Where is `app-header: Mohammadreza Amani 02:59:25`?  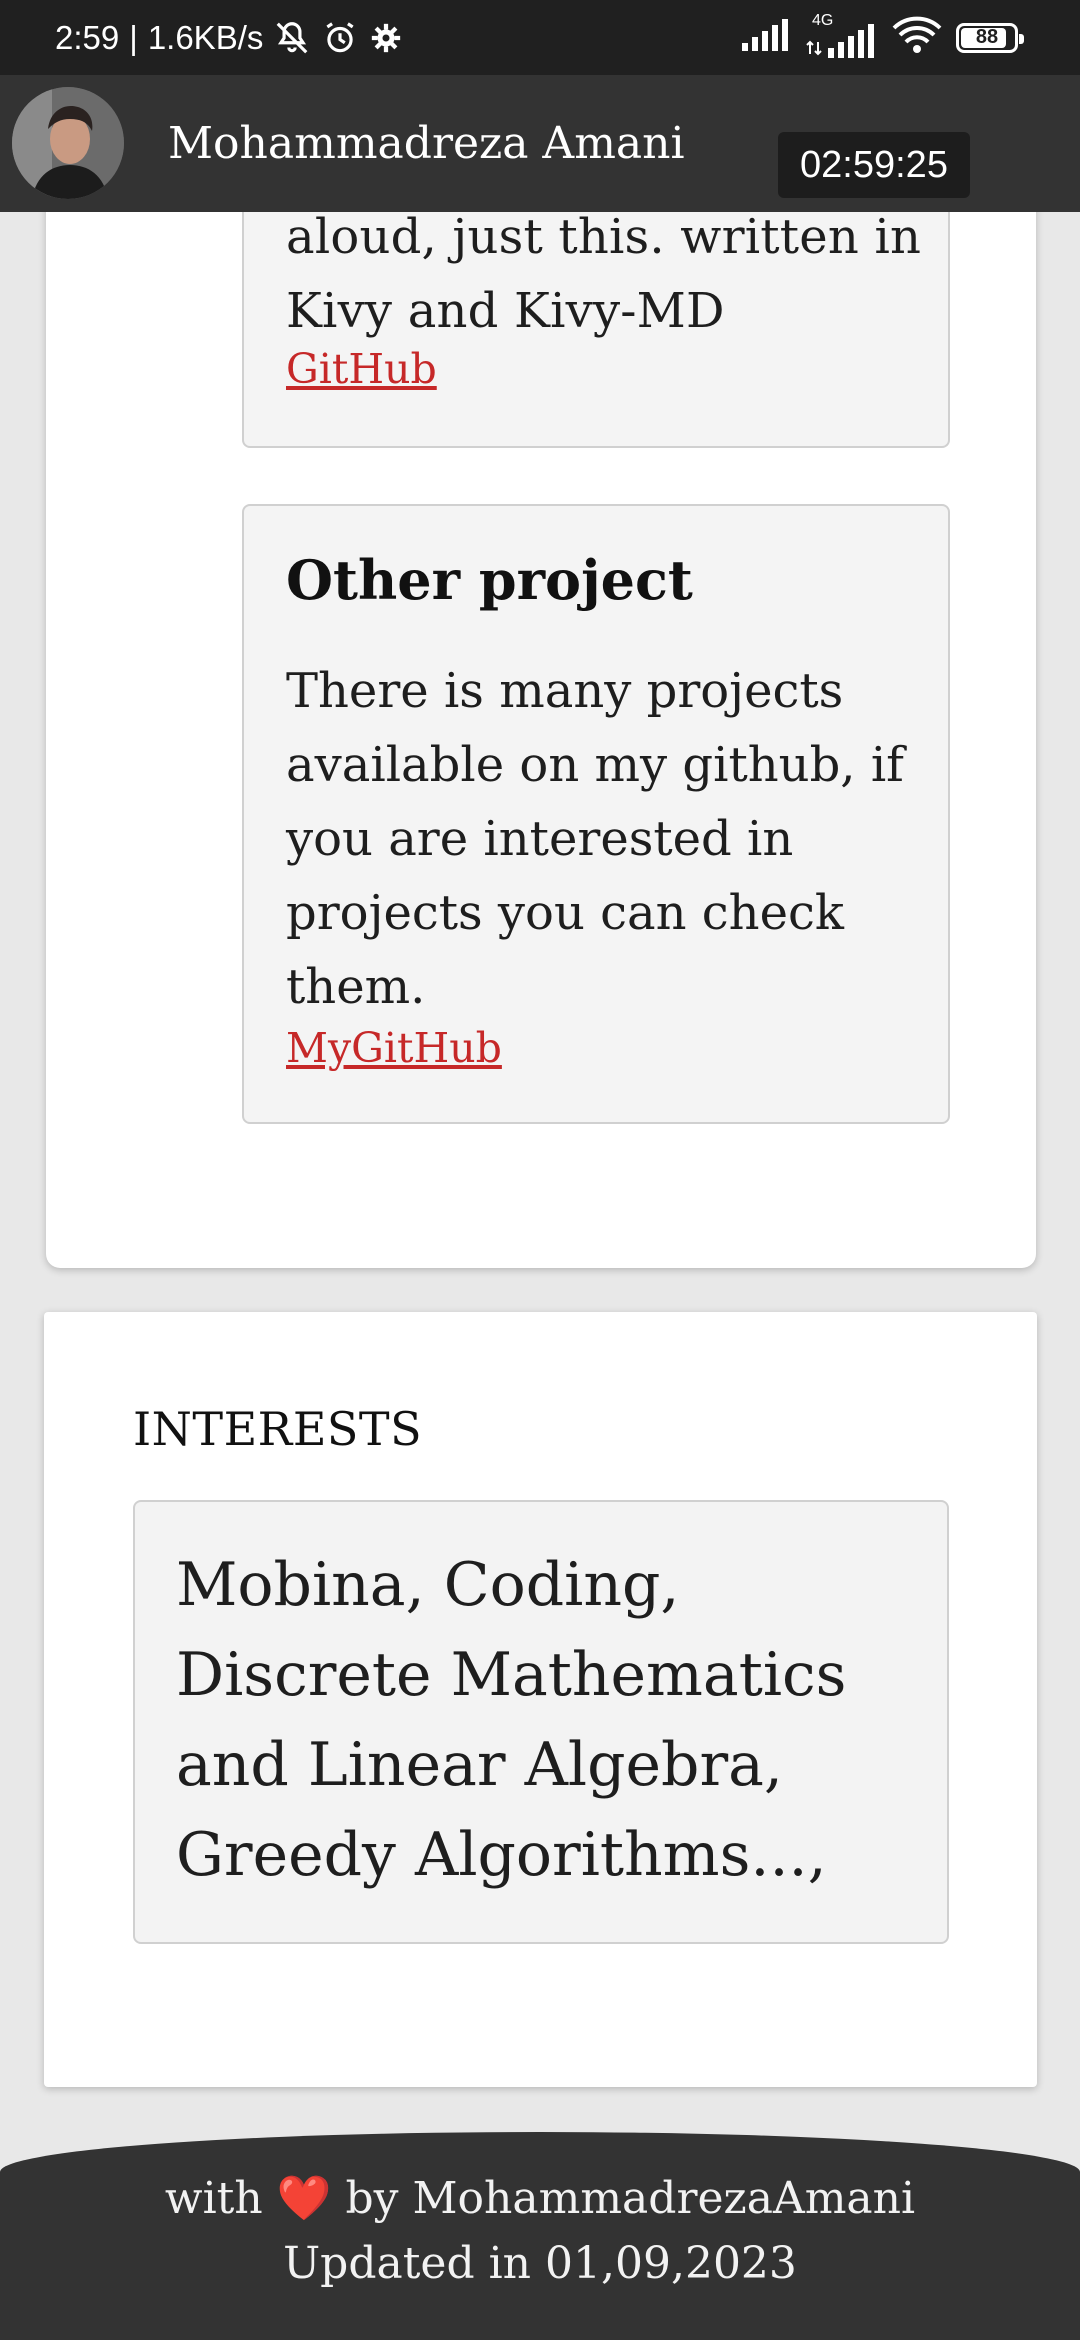 app-header: Mohammadreza Amani 02:59:25 is located at coordinates (540, 143).